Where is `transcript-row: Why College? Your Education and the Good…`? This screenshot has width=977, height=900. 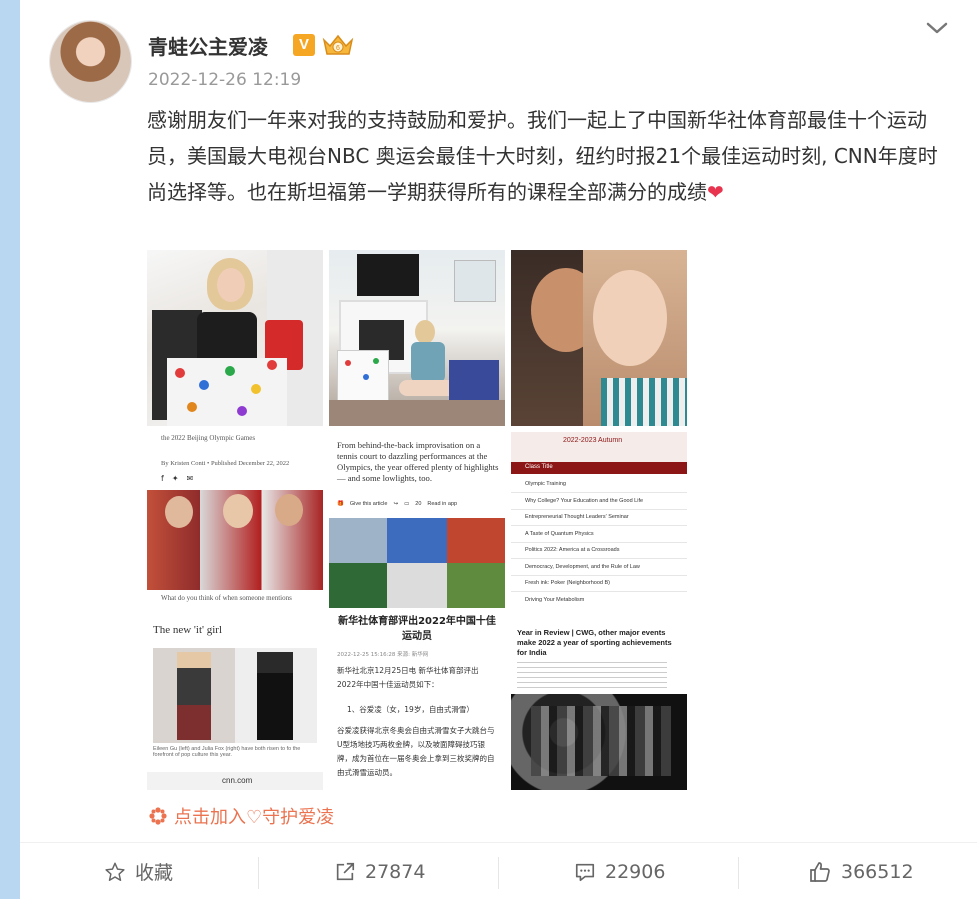 transcript-row: Why College? Your Education and the Good… is located at coordinates (599, 501).